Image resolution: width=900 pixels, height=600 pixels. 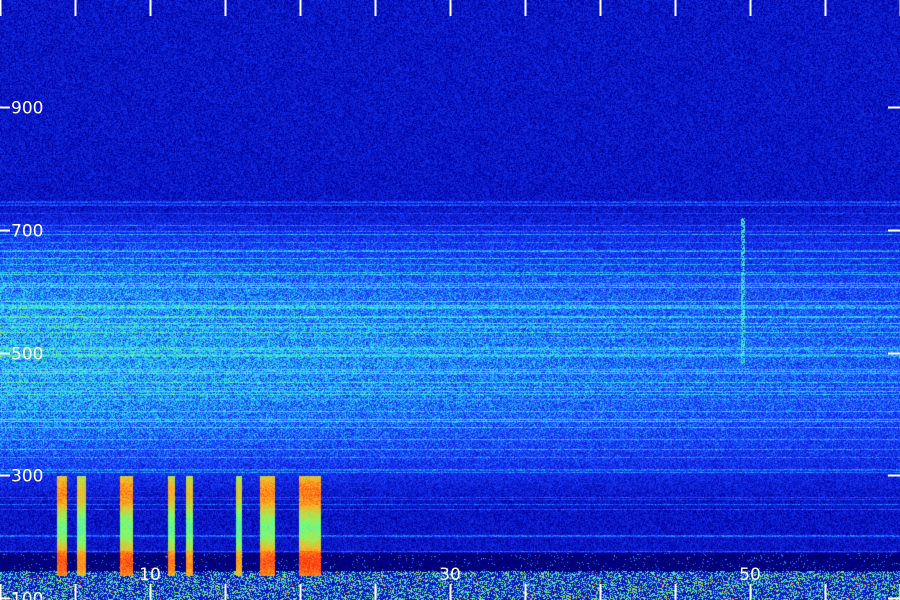 What do you see at coordinates (27, 109) in the screenshot?
I see `y-tick-label: 900` at bounding box center [27, 109].